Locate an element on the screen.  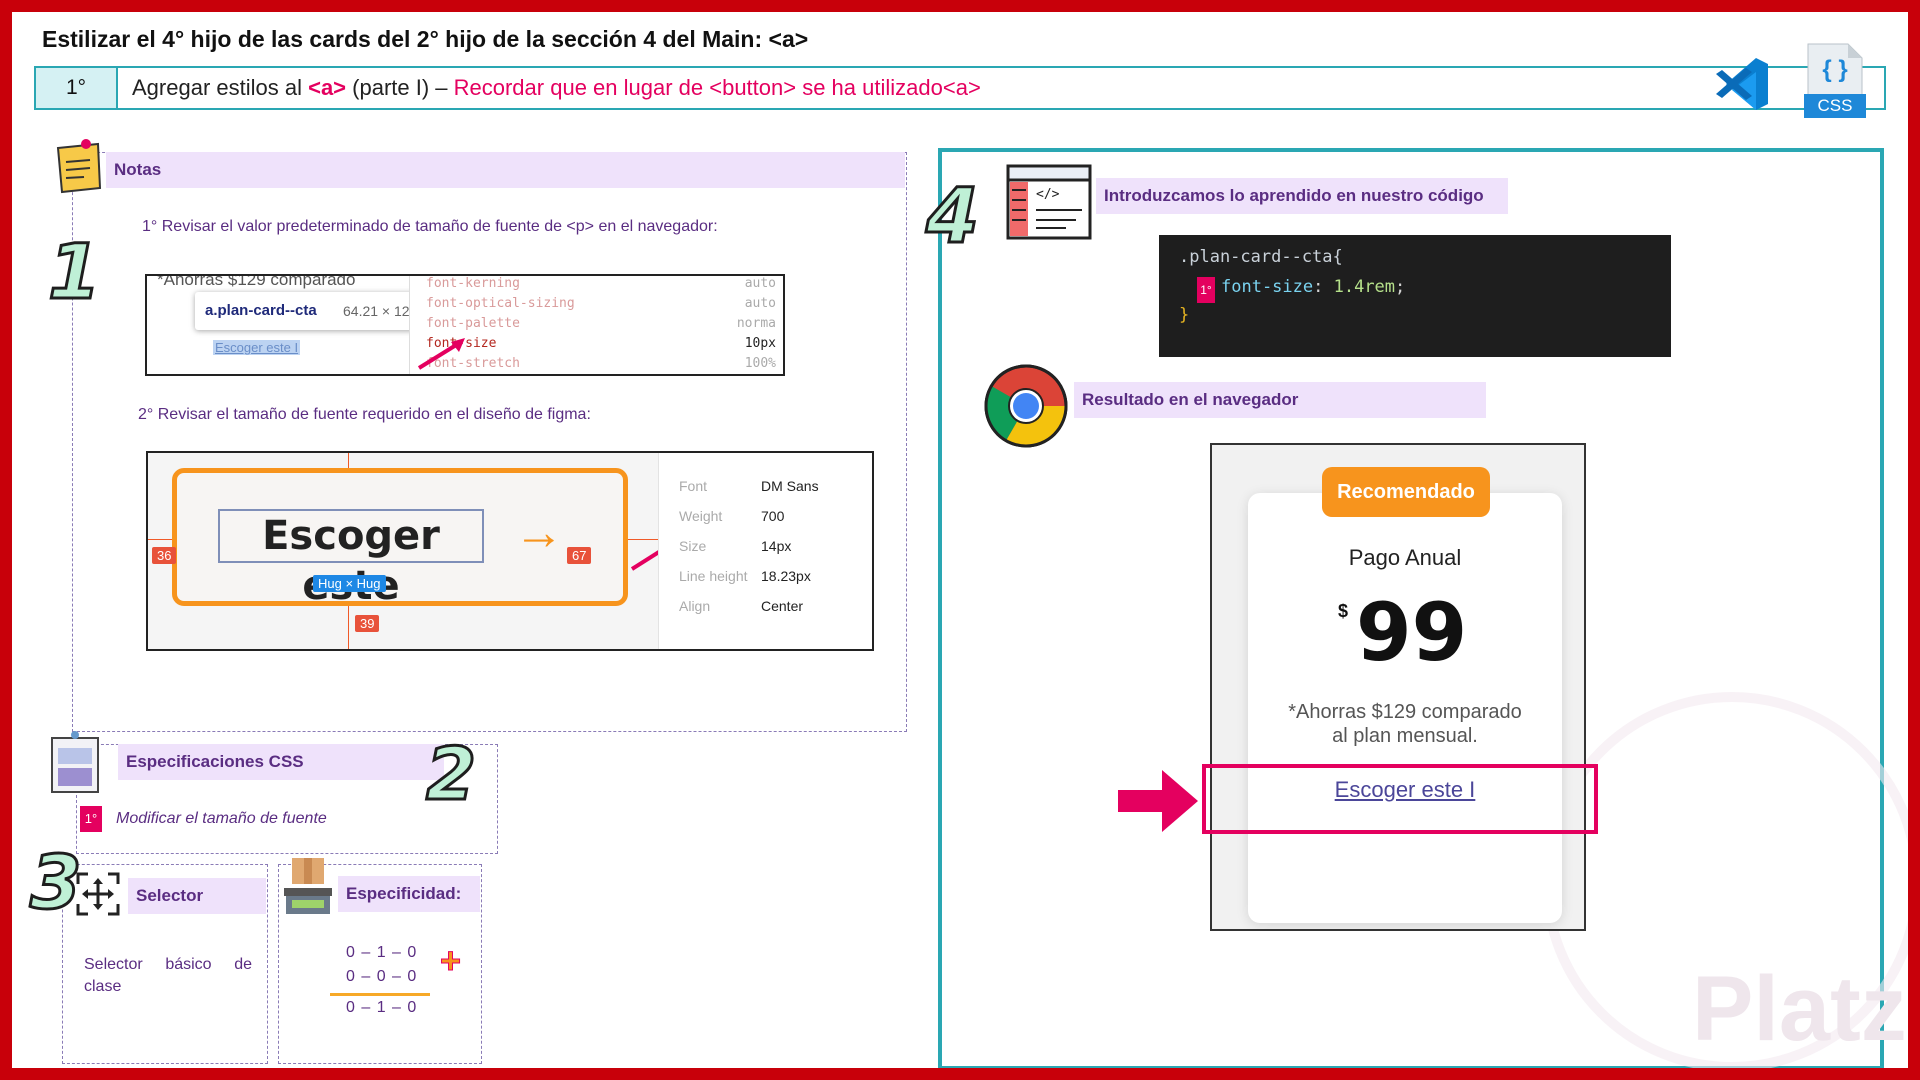
figma-spec-row: Font DM Sans is located at coordinates (774, 486).